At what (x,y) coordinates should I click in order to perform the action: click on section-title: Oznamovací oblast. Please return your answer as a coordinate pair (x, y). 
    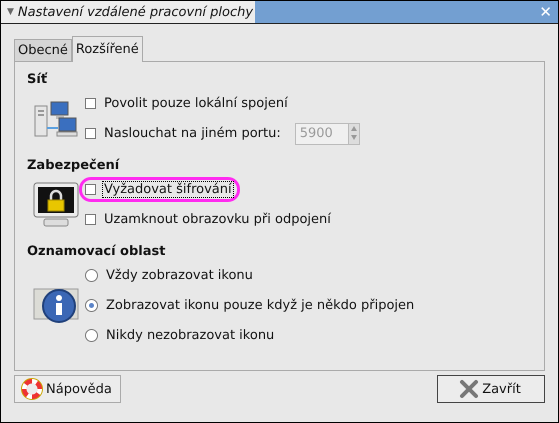
    Looking at the image, I should click on (96, 251).